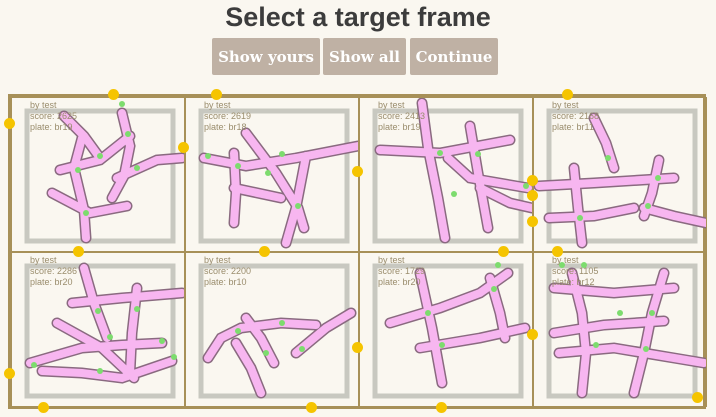  Describe the element at coordinates (272, 329) in the screenshot. I see `target-frame: by test score: 2200 plate: br10` at that location.